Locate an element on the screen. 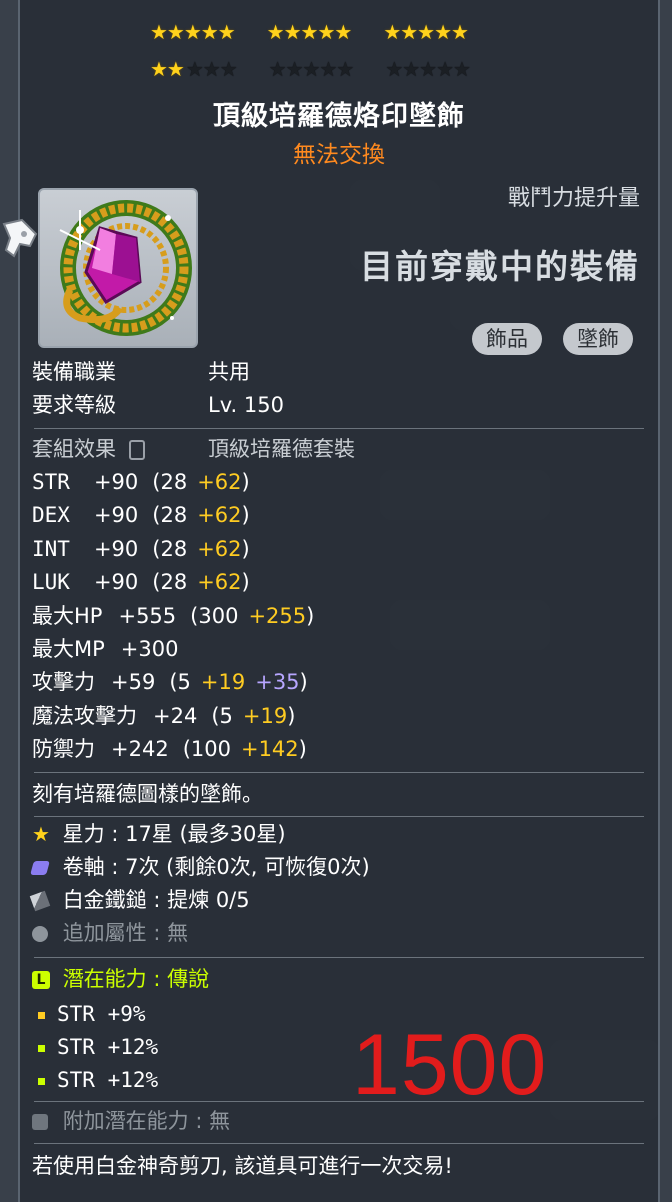  stat-name: 魔法攻擊力 is located at coordinates (84, 715).